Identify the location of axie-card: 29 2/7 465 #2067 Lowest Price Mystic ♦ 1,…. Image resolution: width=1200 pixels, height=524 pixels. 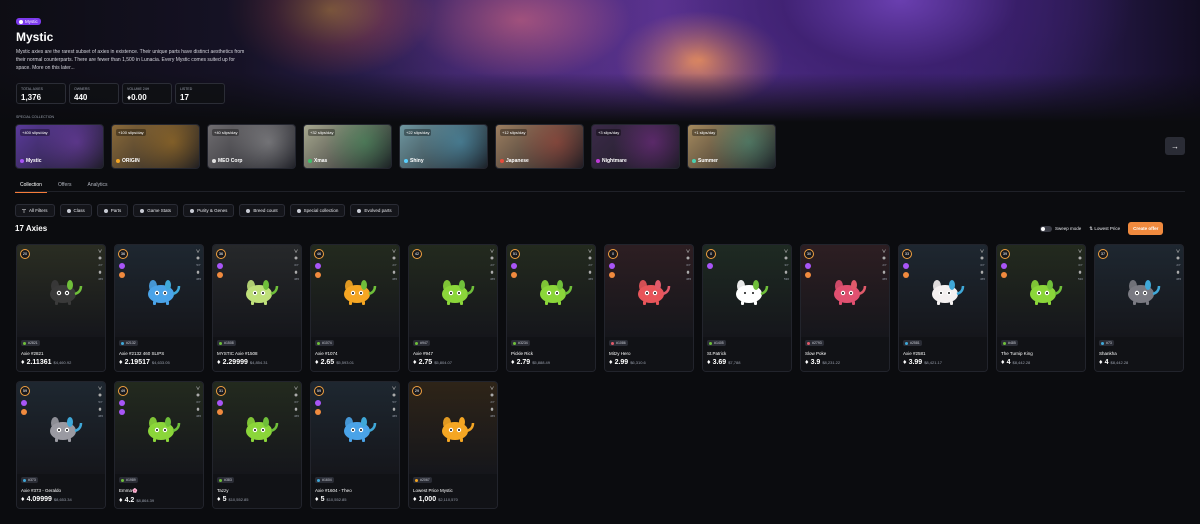
(453, 445).